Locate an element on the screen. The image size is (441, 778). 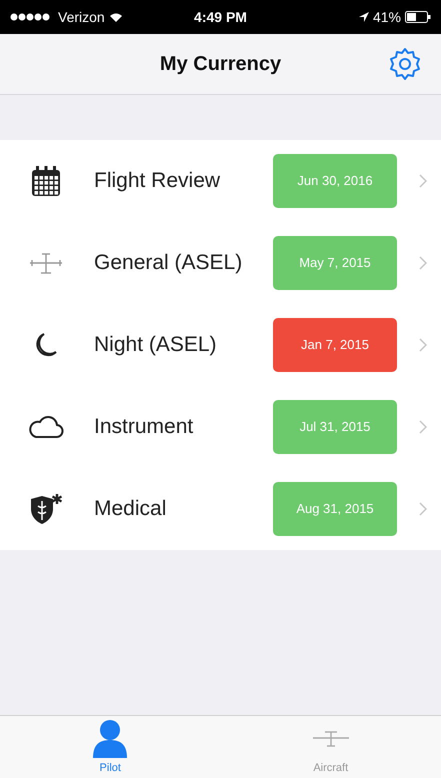
date-badge: Jan 7, 2015 is located at coordinates (335, 345).